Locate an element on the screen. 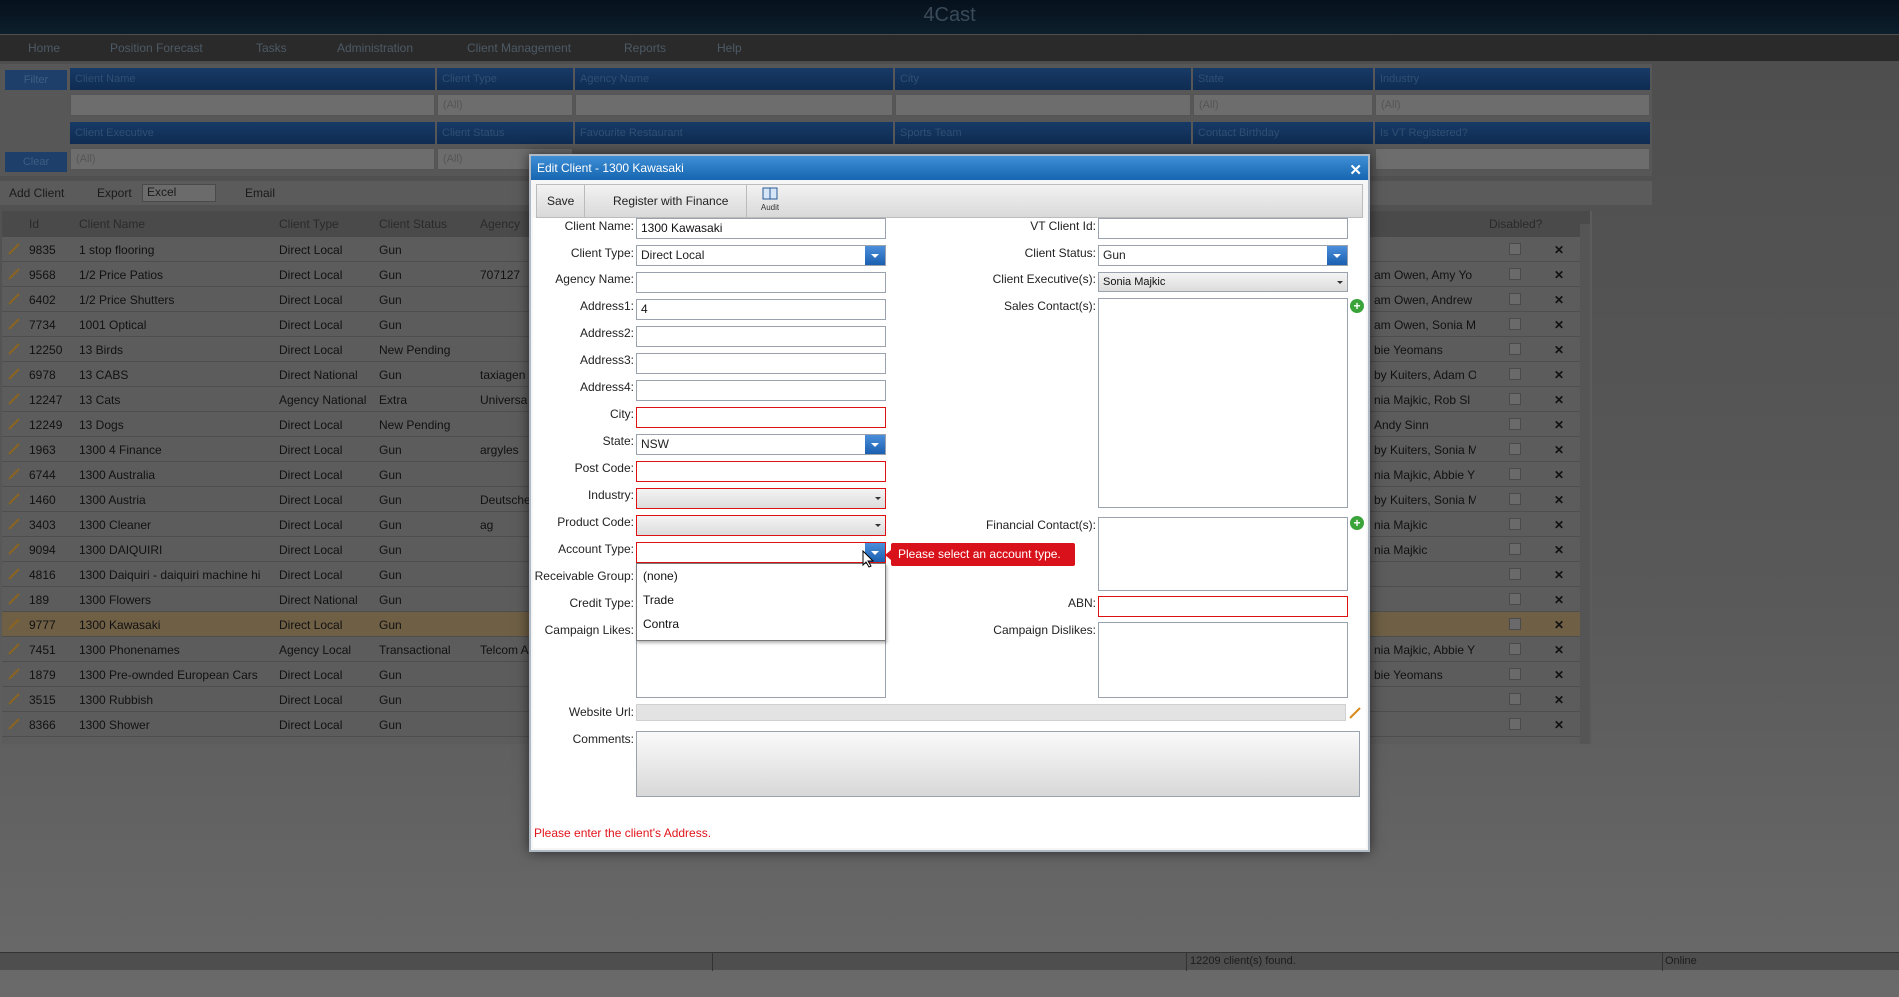 The image size is (1899, 997). client-name-field: 1300 Kawasaki is located at coordinates (761, 228).